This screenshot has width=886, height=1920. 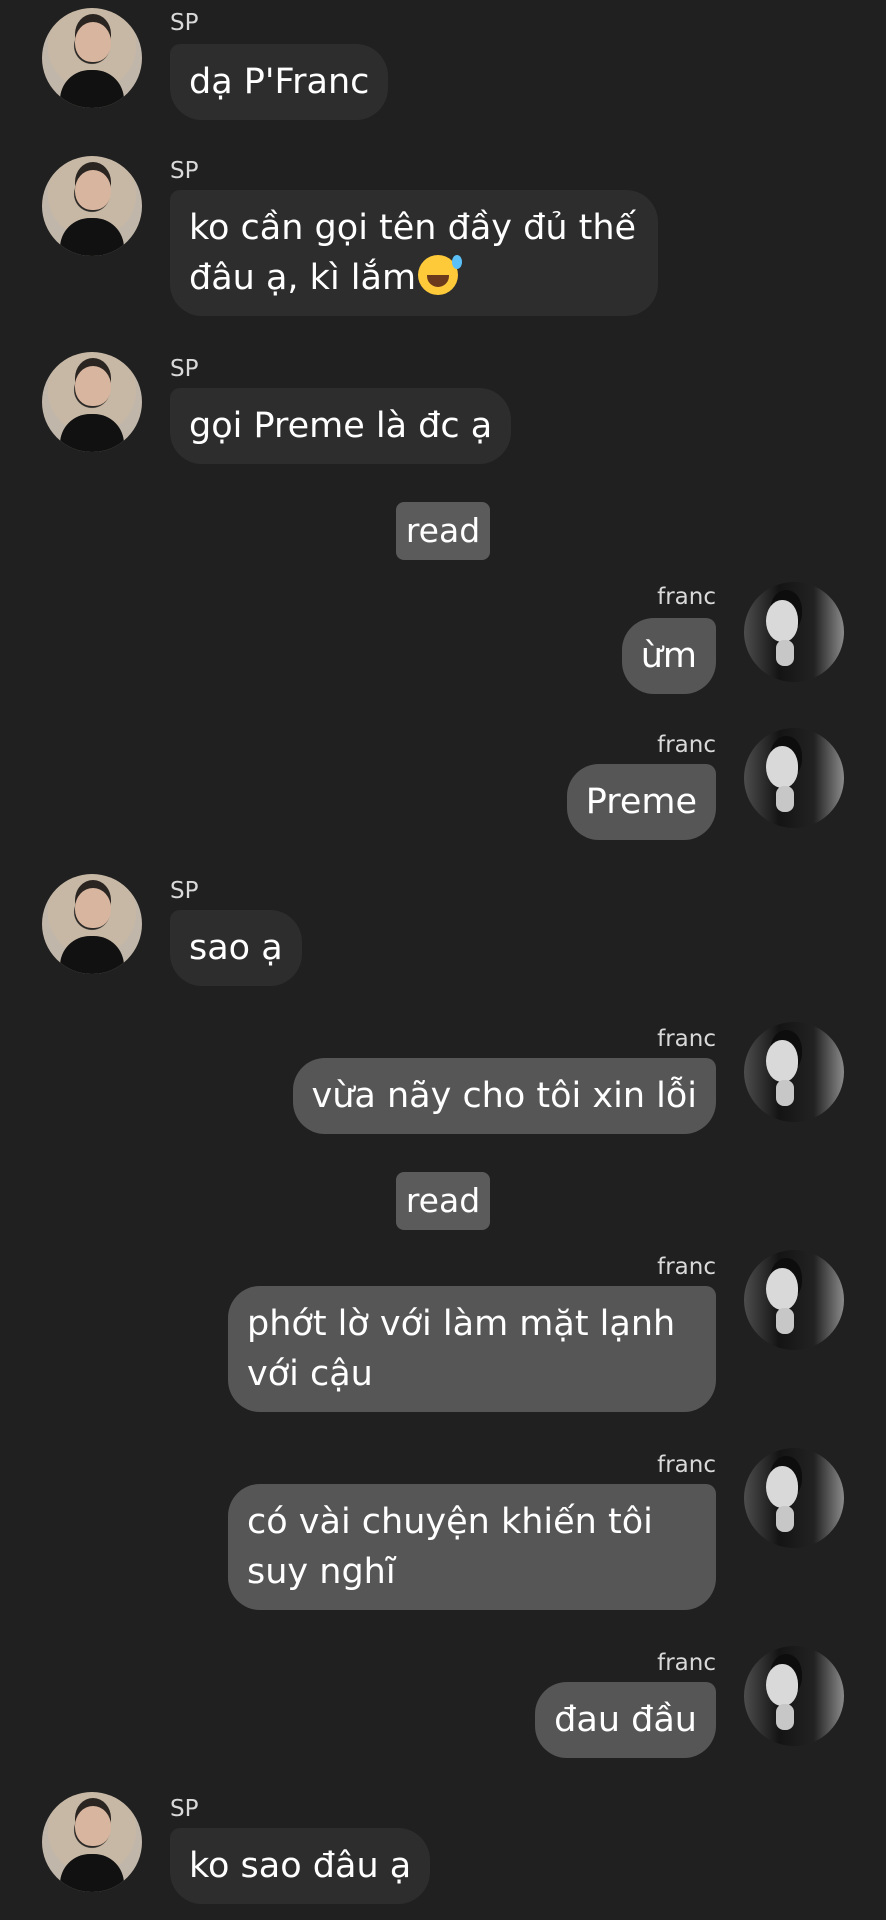 I want to click on message-bubble: dạ P'Franc, so click(x=279, y=82).